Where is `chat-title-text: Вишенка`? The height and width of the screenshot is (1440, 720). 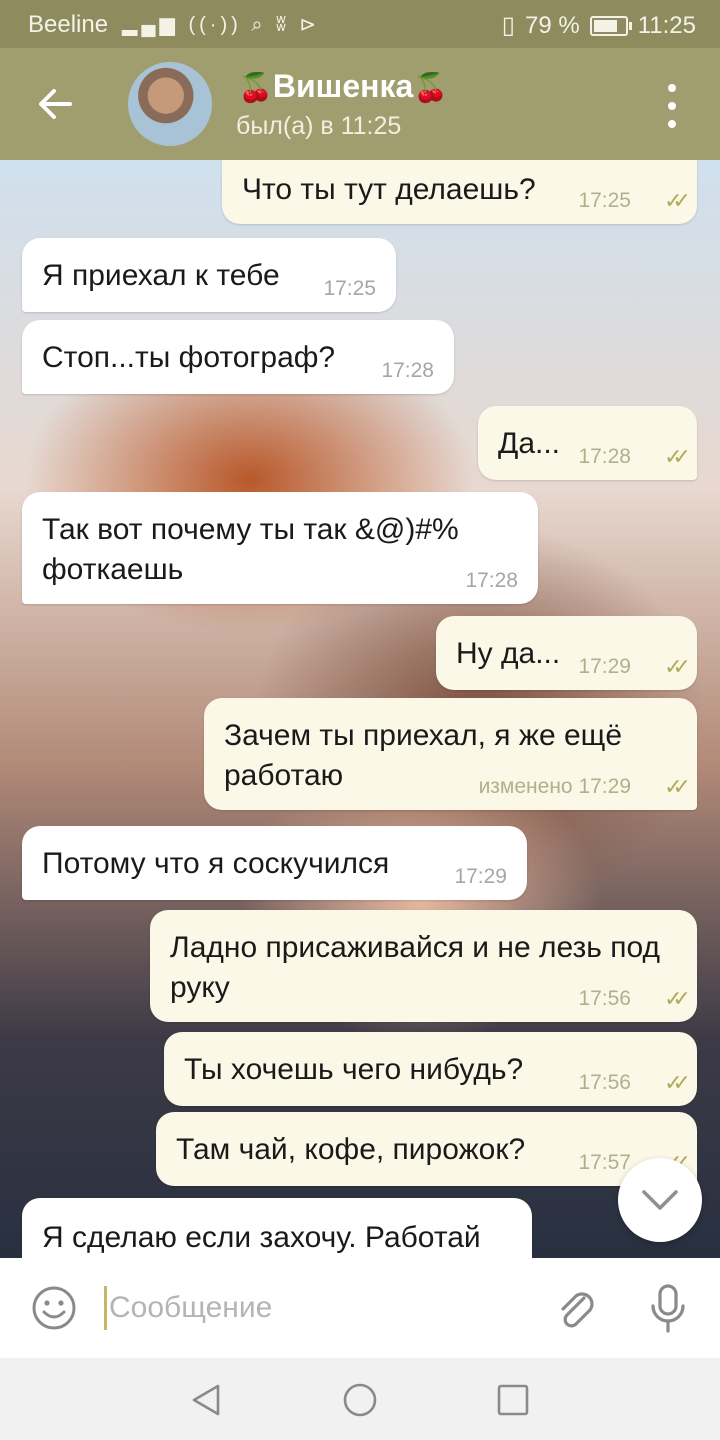
chat-title-text: Вишенка is located at coordinates (343, 86).